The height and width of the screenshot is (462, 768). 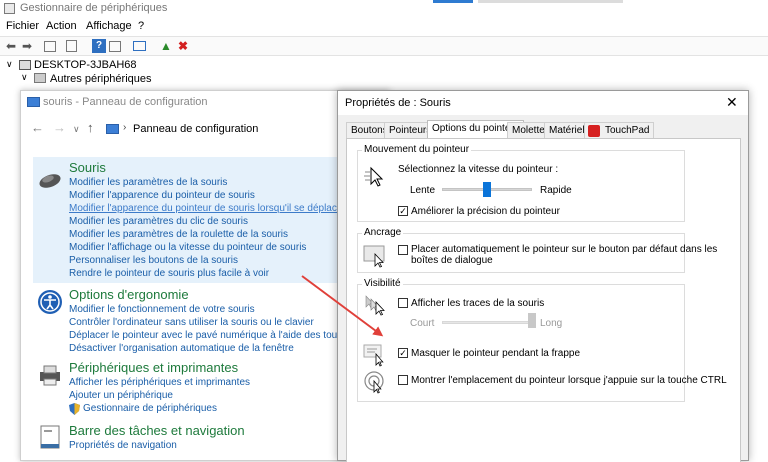 What do you see at coordinates (374, 382) in the screenshot?
I see `ctrl-location-icon` at bounding box center [374, 382].